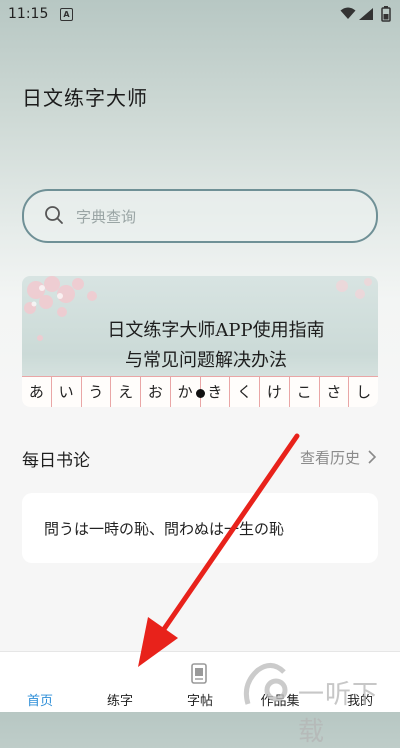 The height and width of the screenshot is (748, 400). I want to click on kana-cell: こ, so click(305, 392).